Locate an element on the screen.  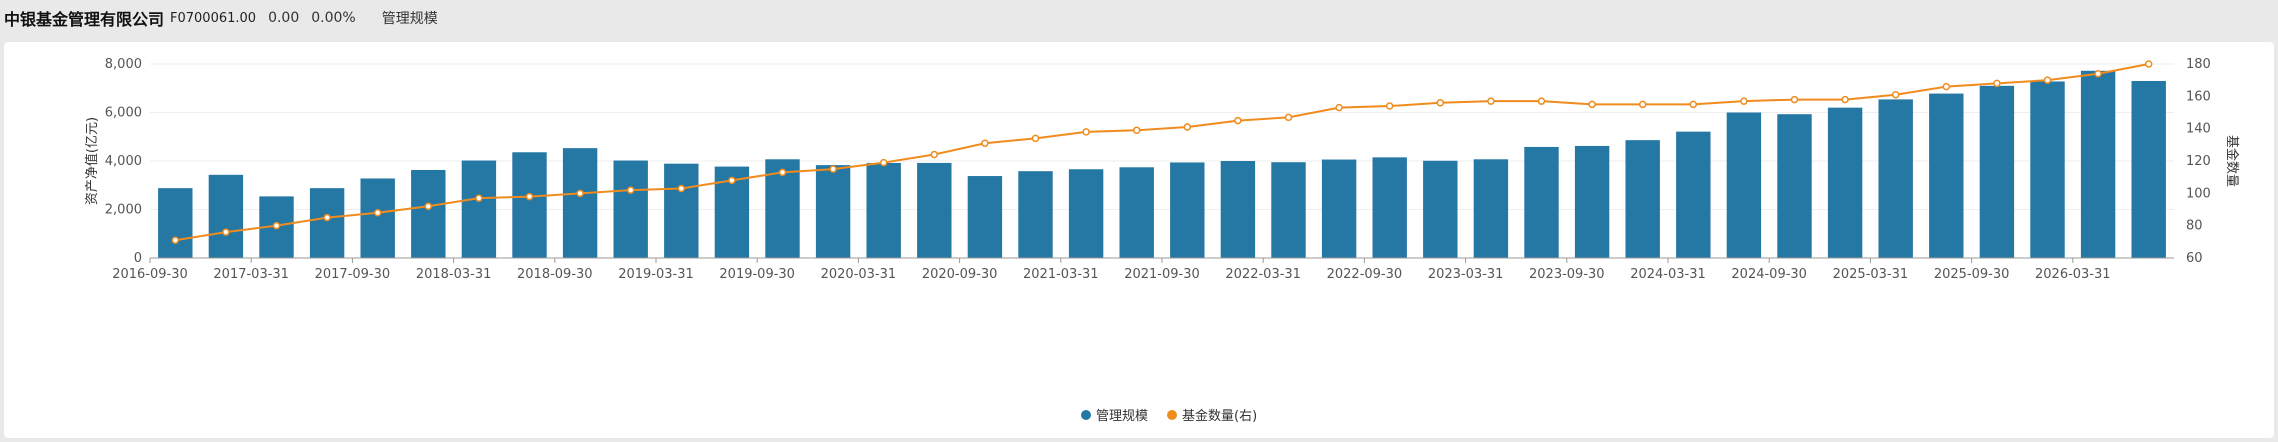
y-tick-label: 2,000 is located at coordinates (123, 210).